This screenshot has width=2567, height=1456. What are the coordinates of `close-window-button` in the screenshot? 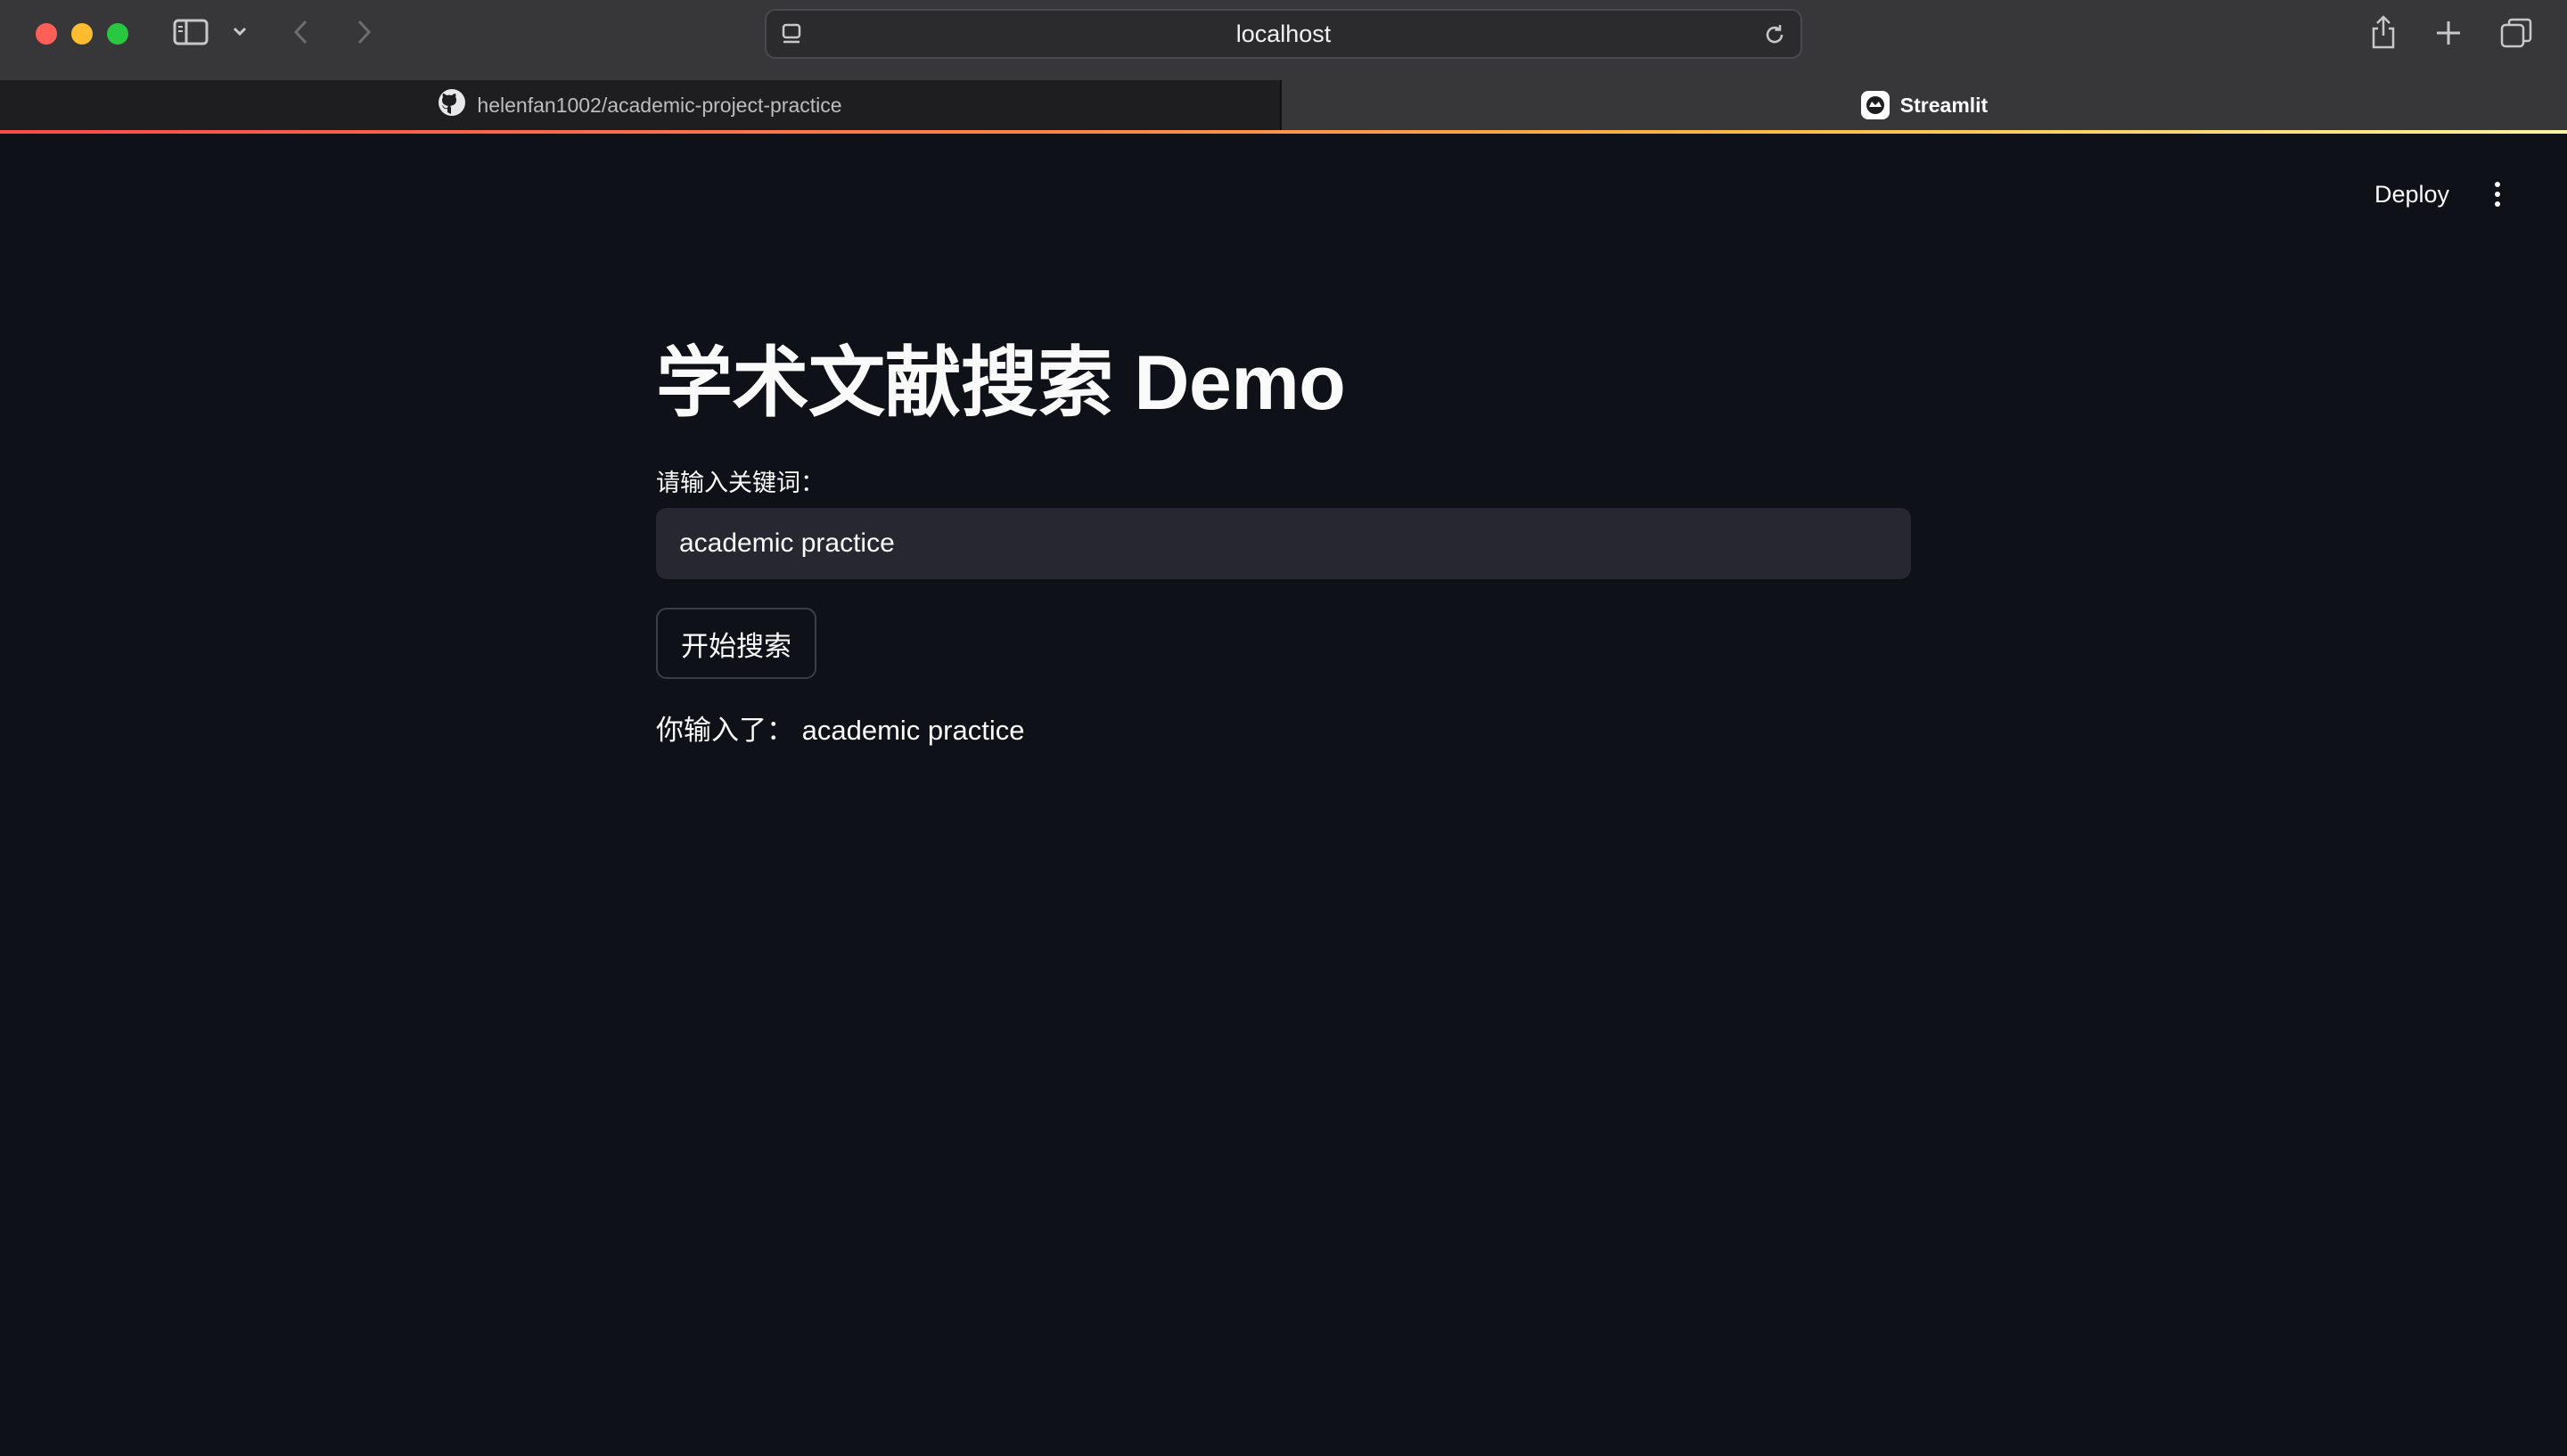 It's located at (46, 34).